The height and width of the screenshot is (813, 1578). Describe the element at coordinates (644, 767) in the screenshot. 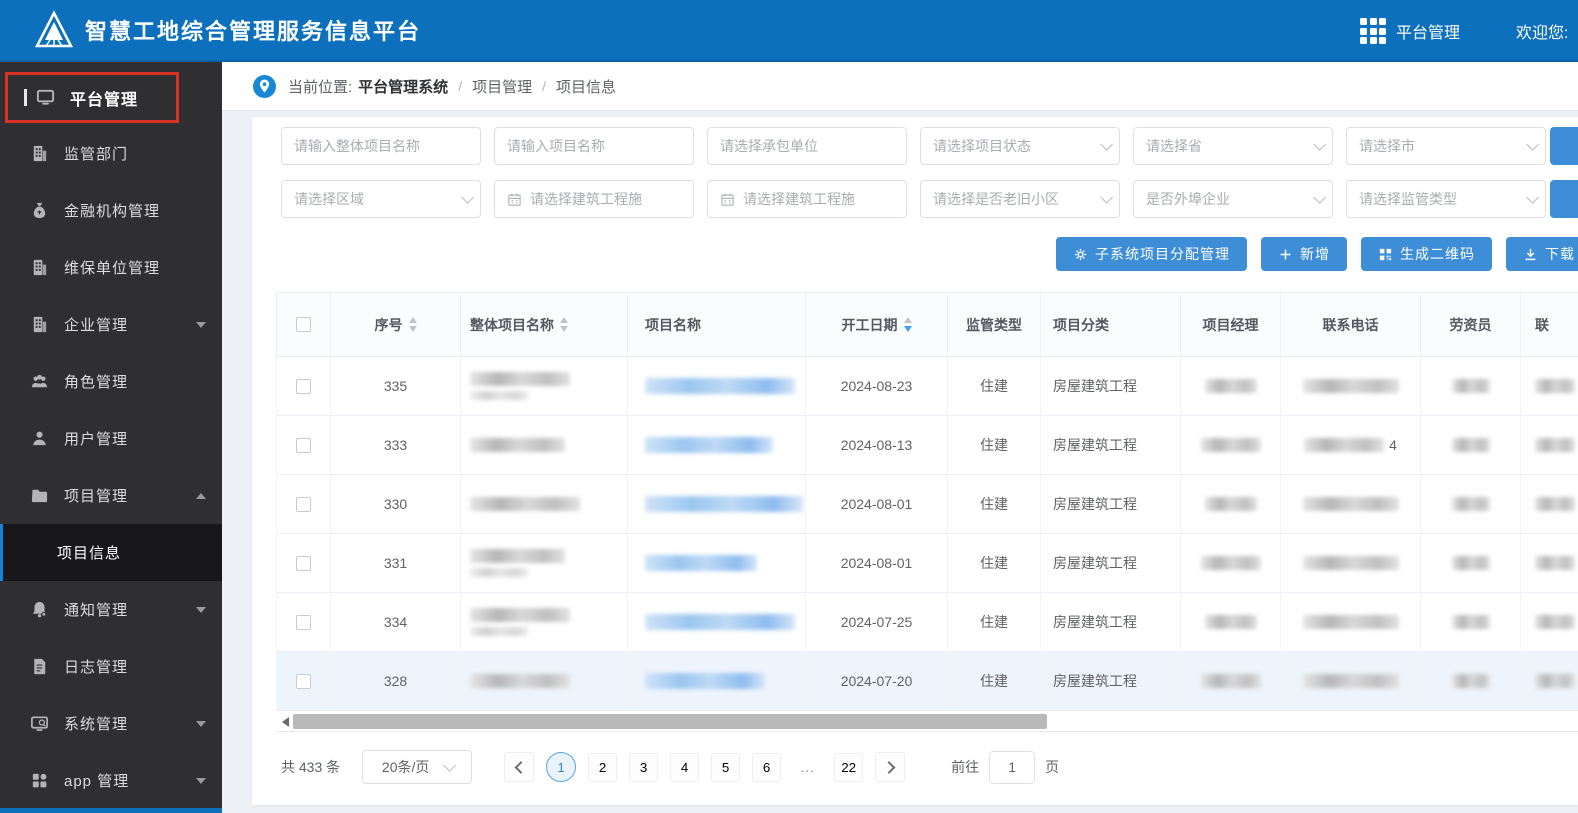

I see `page-button: 3` at that location.